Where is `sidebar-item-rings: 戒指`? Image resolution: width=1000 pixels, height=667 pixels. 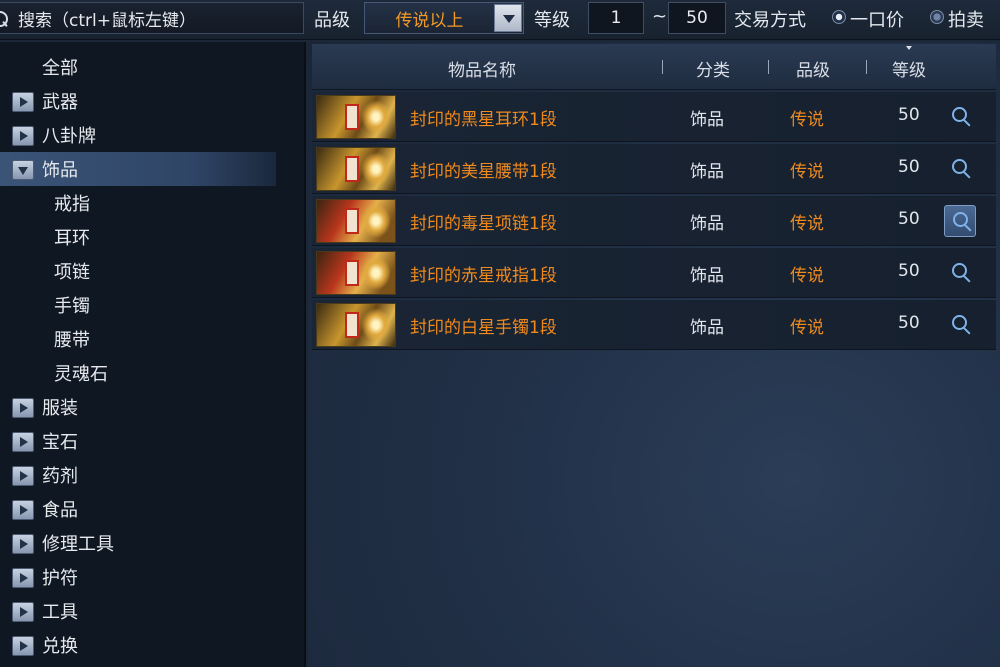 sidebar-item-rings: 戒指 is located at coordinates (150, 203).